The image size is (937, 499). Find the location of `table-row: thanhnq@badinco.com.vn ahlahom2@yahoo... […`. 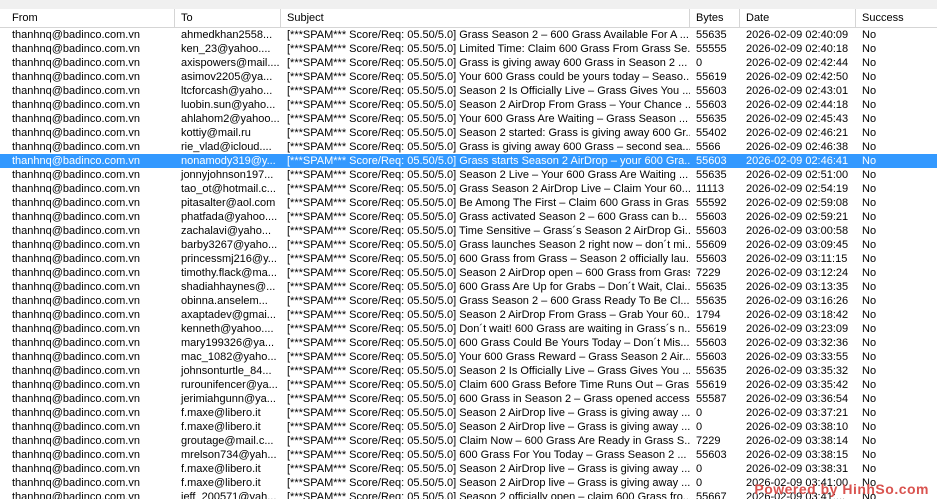

table-row: thanhnq@badinco.com.vn ahlahom2@yahoo... [… is located at coordinates (468, 119).